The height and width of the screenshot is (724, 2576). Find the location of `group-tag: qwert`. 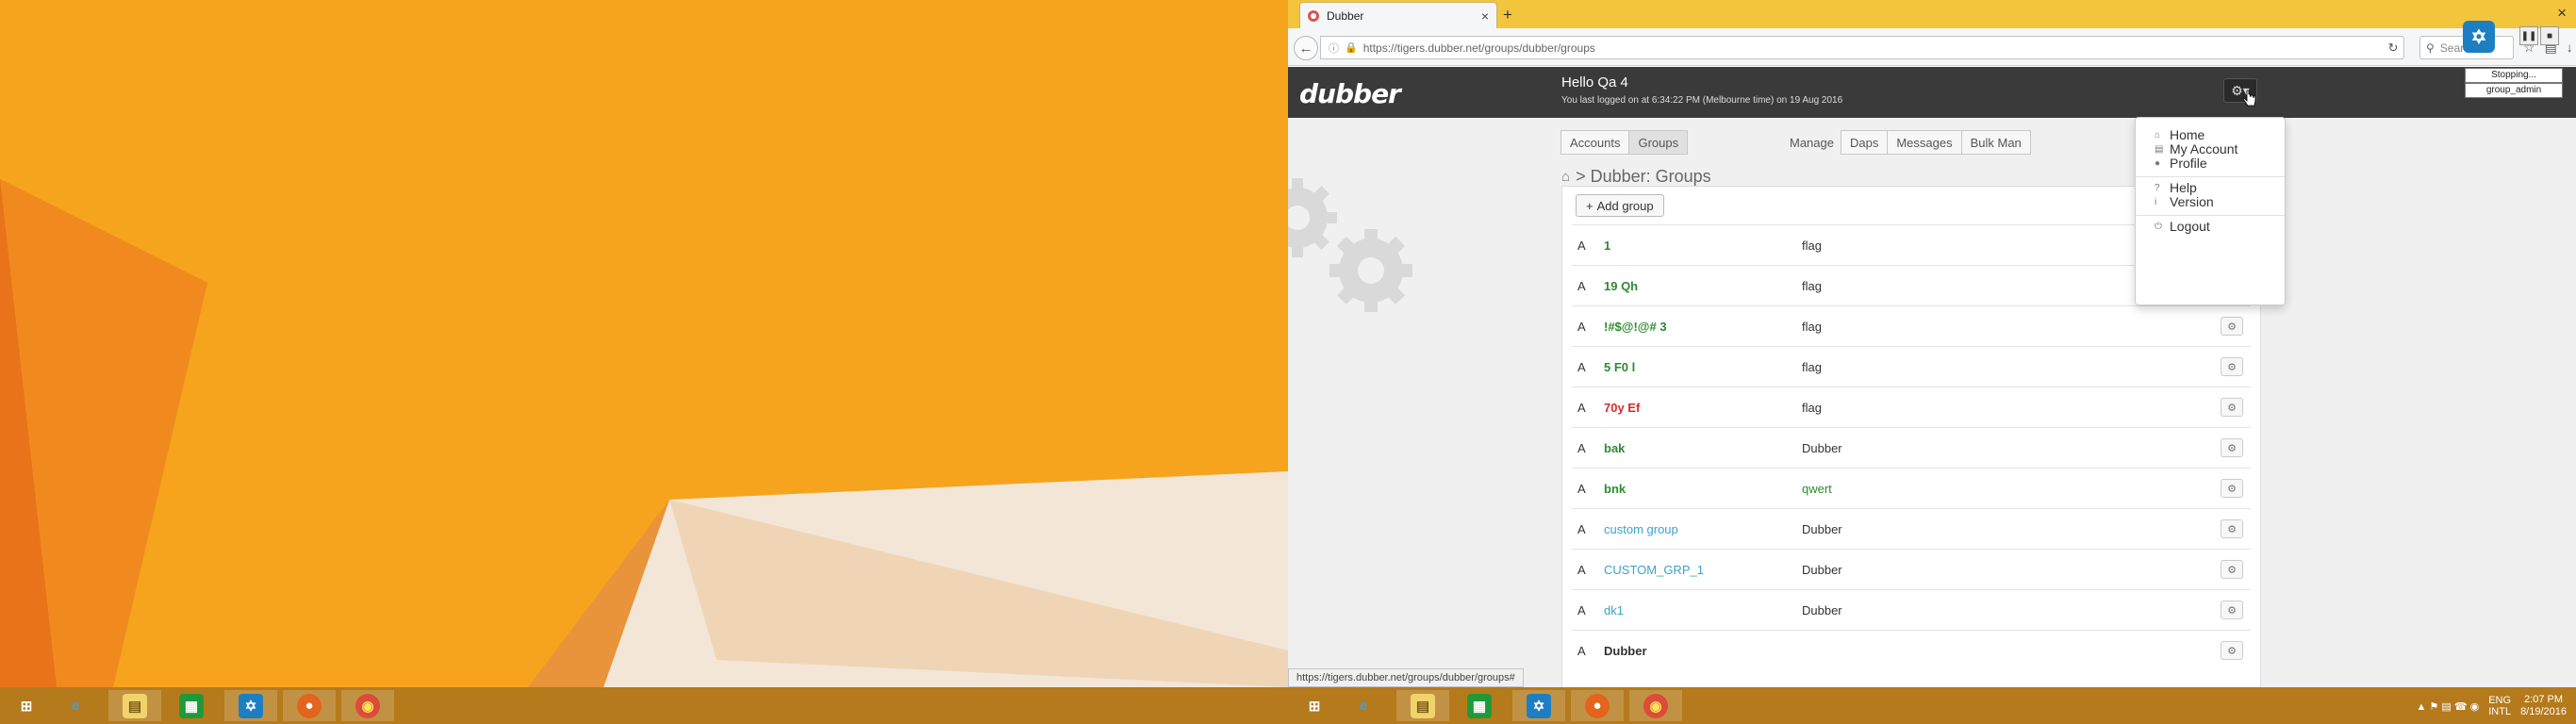

group-tag: qwert is located at coordinates (1817, 488).